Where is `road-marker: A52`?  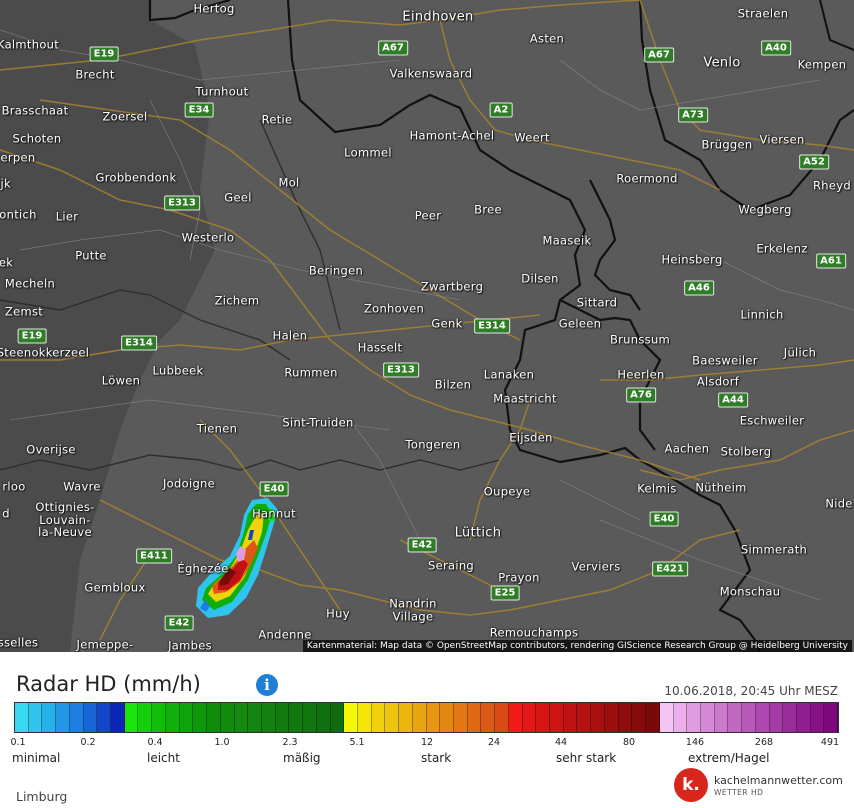 road-marker: A52 is located at coordinates (814, 162).